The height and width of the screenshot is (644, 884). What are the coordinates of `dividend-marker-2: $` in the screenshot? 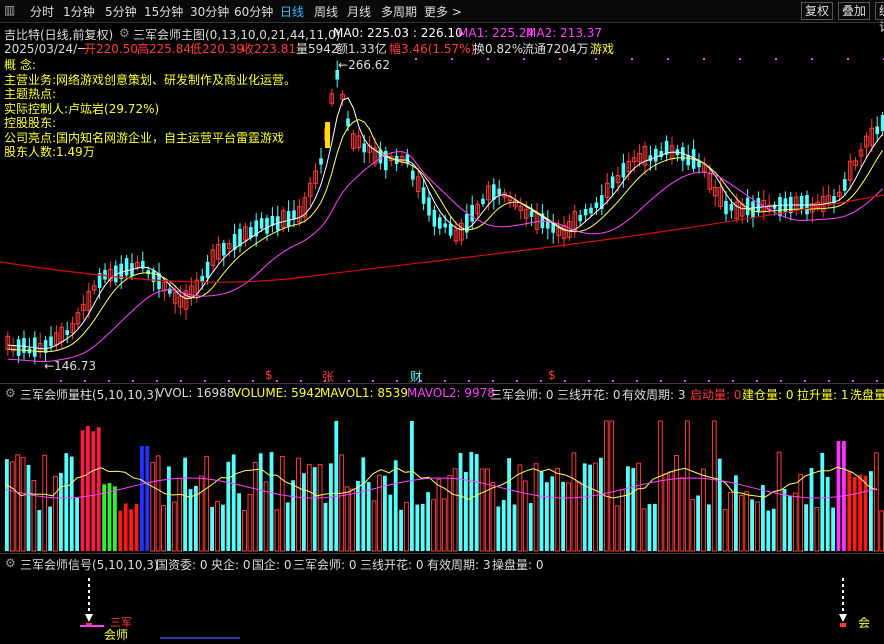 It's located at (552, 375).